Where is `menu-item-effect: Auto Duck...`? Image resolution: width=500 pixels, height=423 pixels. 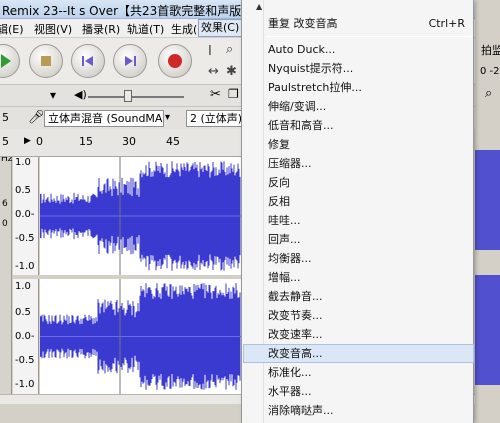 menu-item-effect: Auto Duck... is located at coordinates (358, 49).